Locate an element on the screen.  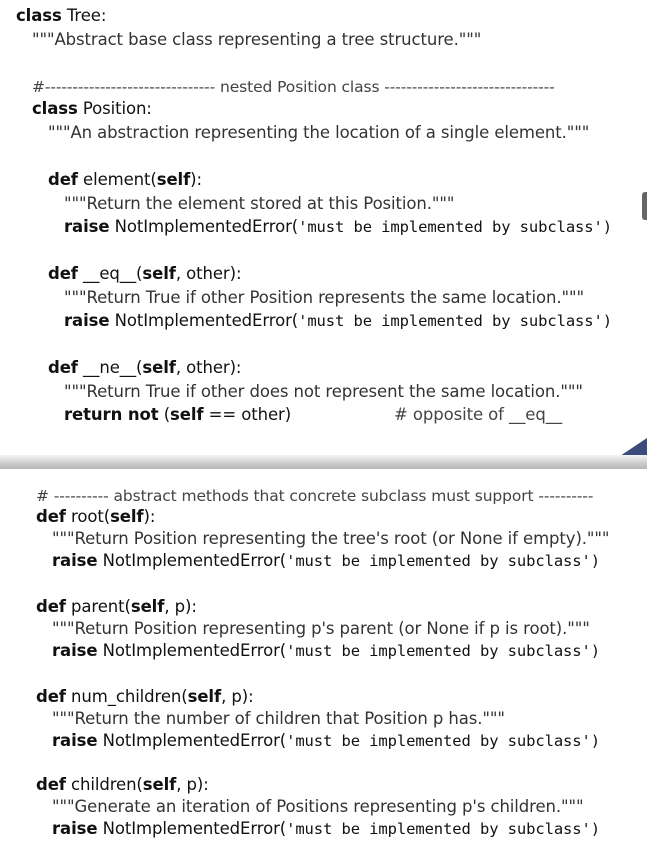
method-name: parent( is located at coordinates (98, 606).